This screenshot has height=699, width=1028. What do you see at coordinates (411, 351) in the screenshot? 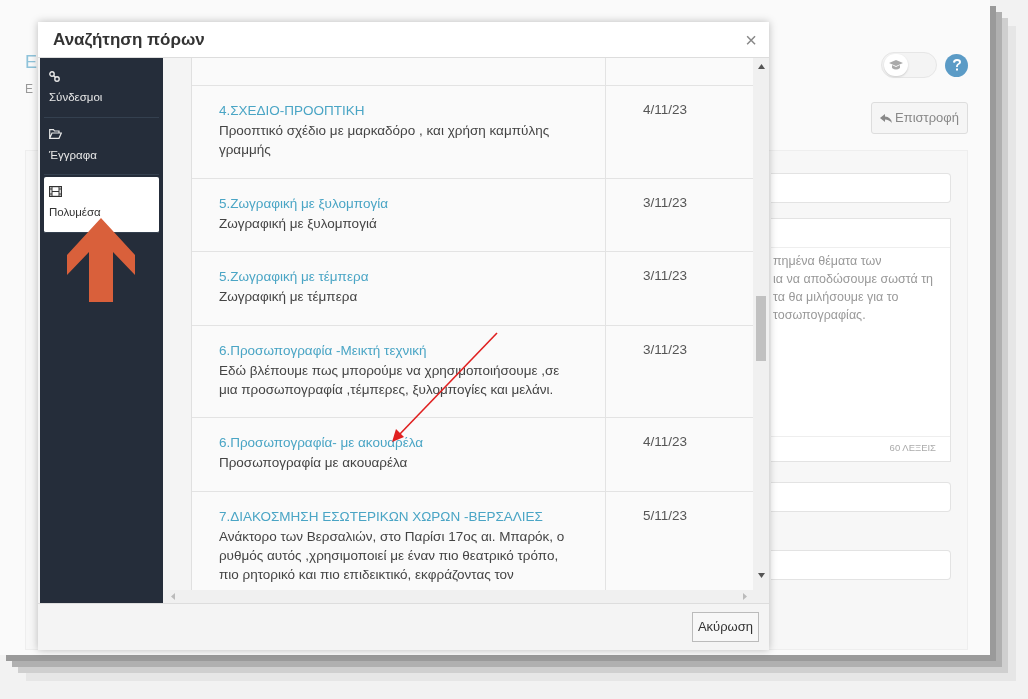
I see `resource-link: 6.Προσωπογραφία -Μεικτή τεχνική` at bounding box center [411, 351].